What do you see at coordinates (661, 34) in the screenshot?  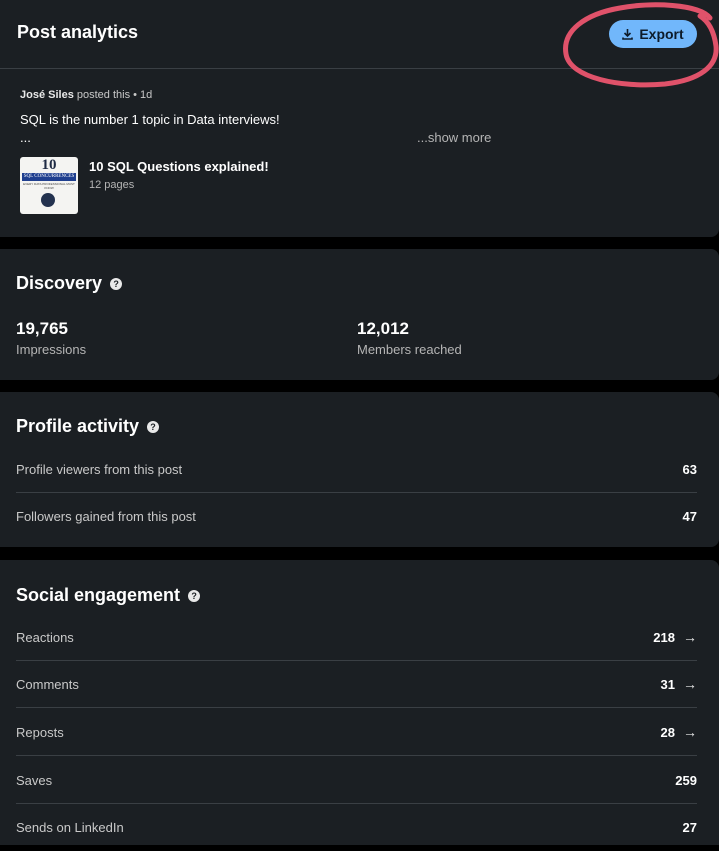 I see `export-label: Export` at bounding box center [661, 34].